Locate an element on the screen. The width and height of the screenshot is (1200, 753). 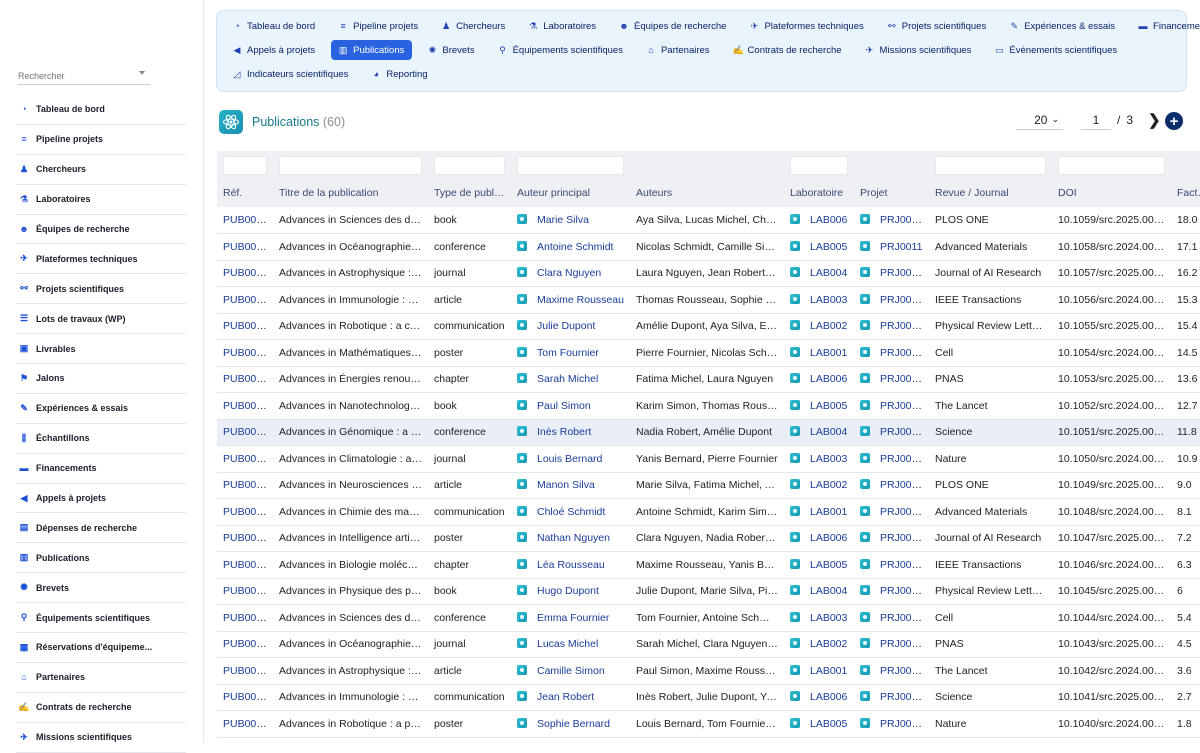
nav-item-publications: ▥ Publications is located at coordinates (372, 50).